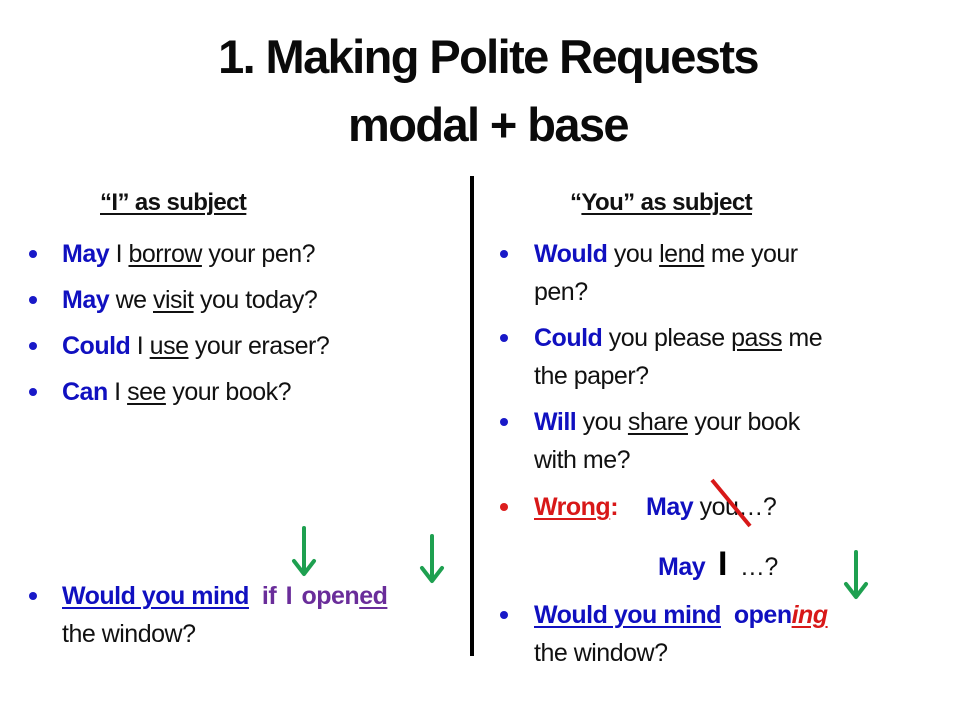  Describe the element at coordinates (572, 507) in the screenshot. I see `wrong-label: Wrong` at that location.